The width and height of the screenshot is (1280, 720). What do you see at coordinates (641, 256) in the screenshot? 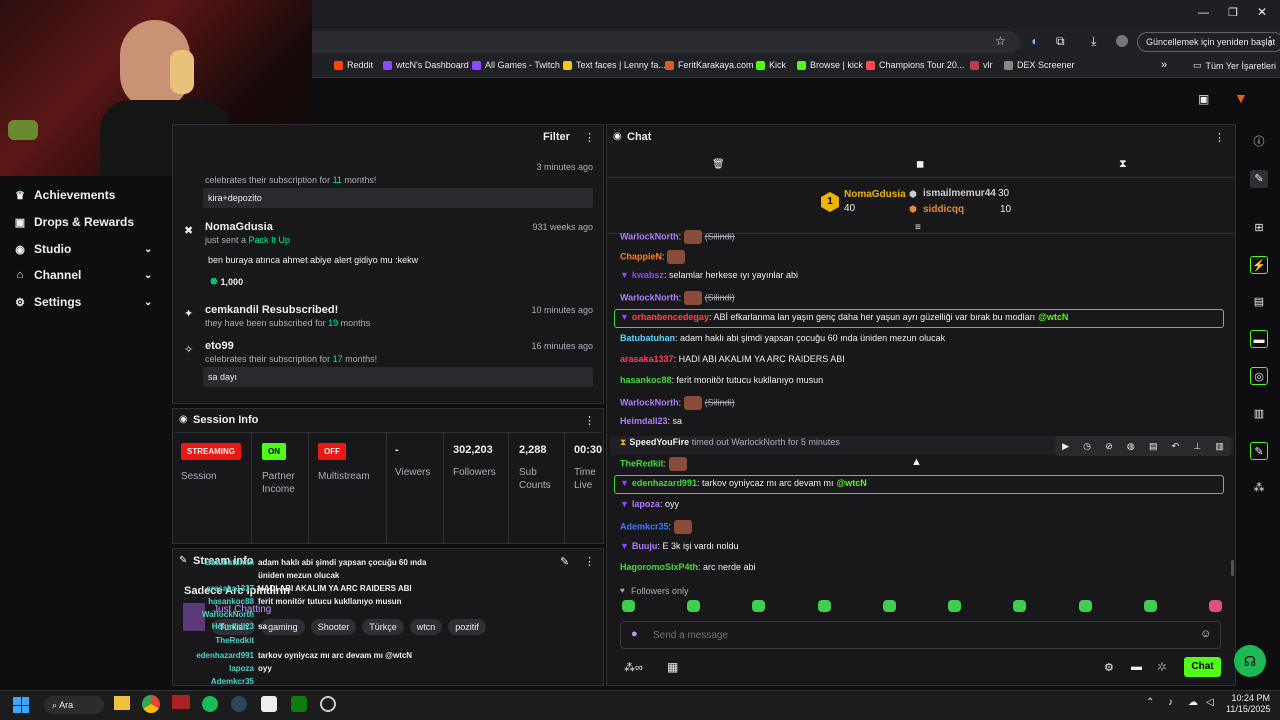
I see `chat-username: ChappieN` at bounding box center [641, 256].